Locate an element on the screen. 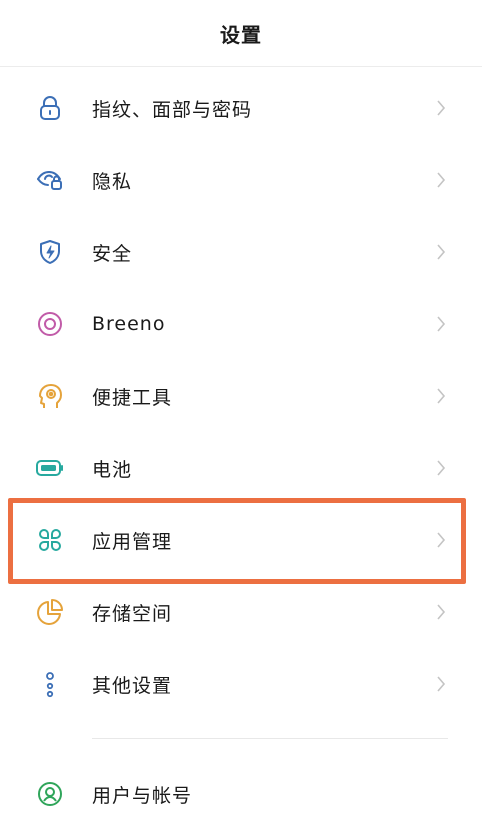 This screenshot has width=482, height=830. top-bar: 设置 is located at coordinates (241, 33).